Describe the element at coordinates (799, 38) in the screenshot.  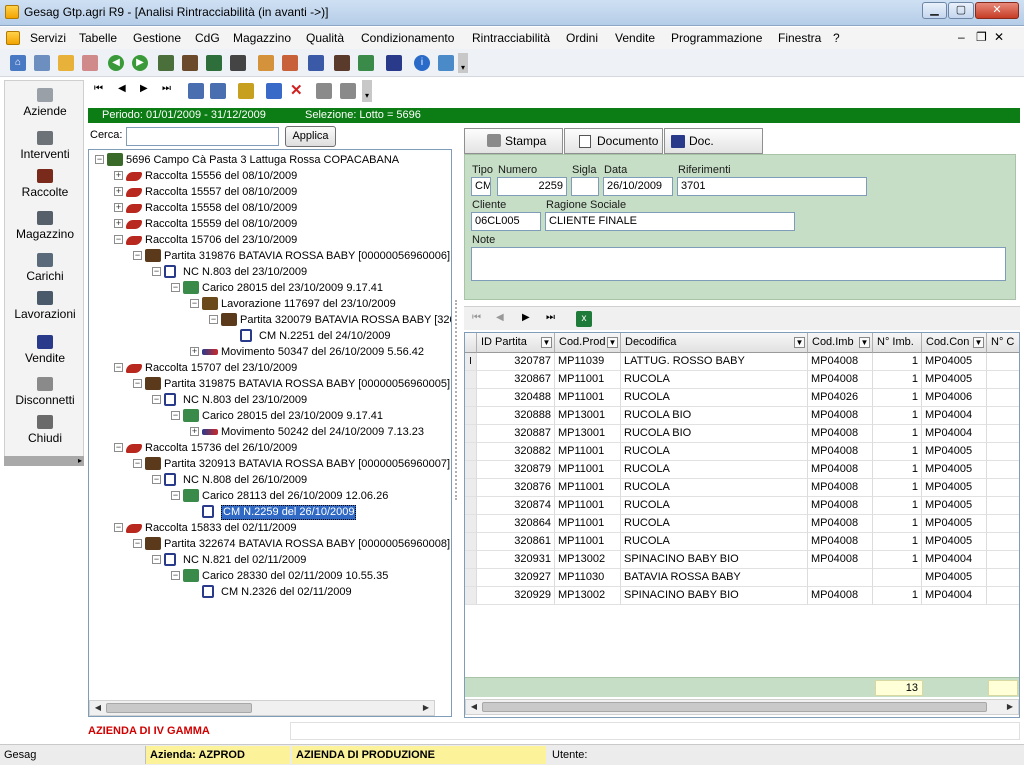
I see `menu-finestra: Finestra` at that location.